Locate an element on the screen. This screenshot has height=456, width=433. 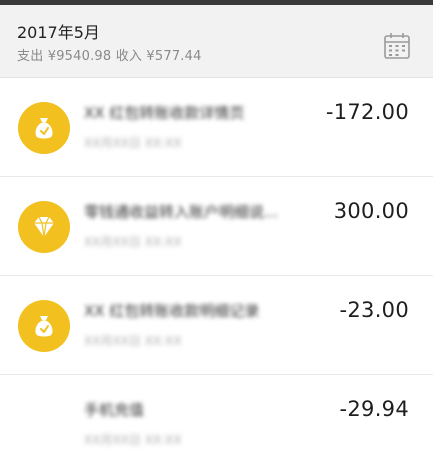
transaction-title: XX 红包转账收款明细记录 is located at coordinates (172, 311).